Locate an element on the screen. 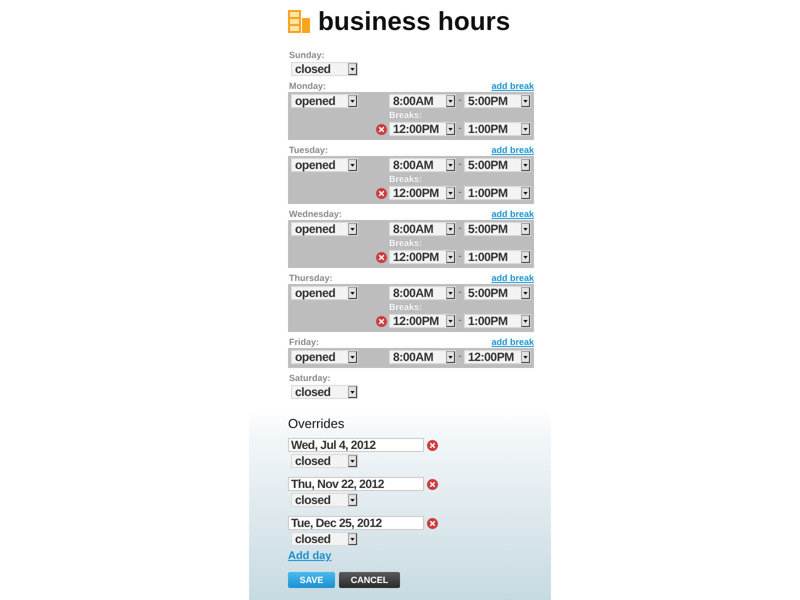 Image resolution: width=800 pixels, height=600 pixels. section-heading: Overrides is located at coordinates (317, 424).